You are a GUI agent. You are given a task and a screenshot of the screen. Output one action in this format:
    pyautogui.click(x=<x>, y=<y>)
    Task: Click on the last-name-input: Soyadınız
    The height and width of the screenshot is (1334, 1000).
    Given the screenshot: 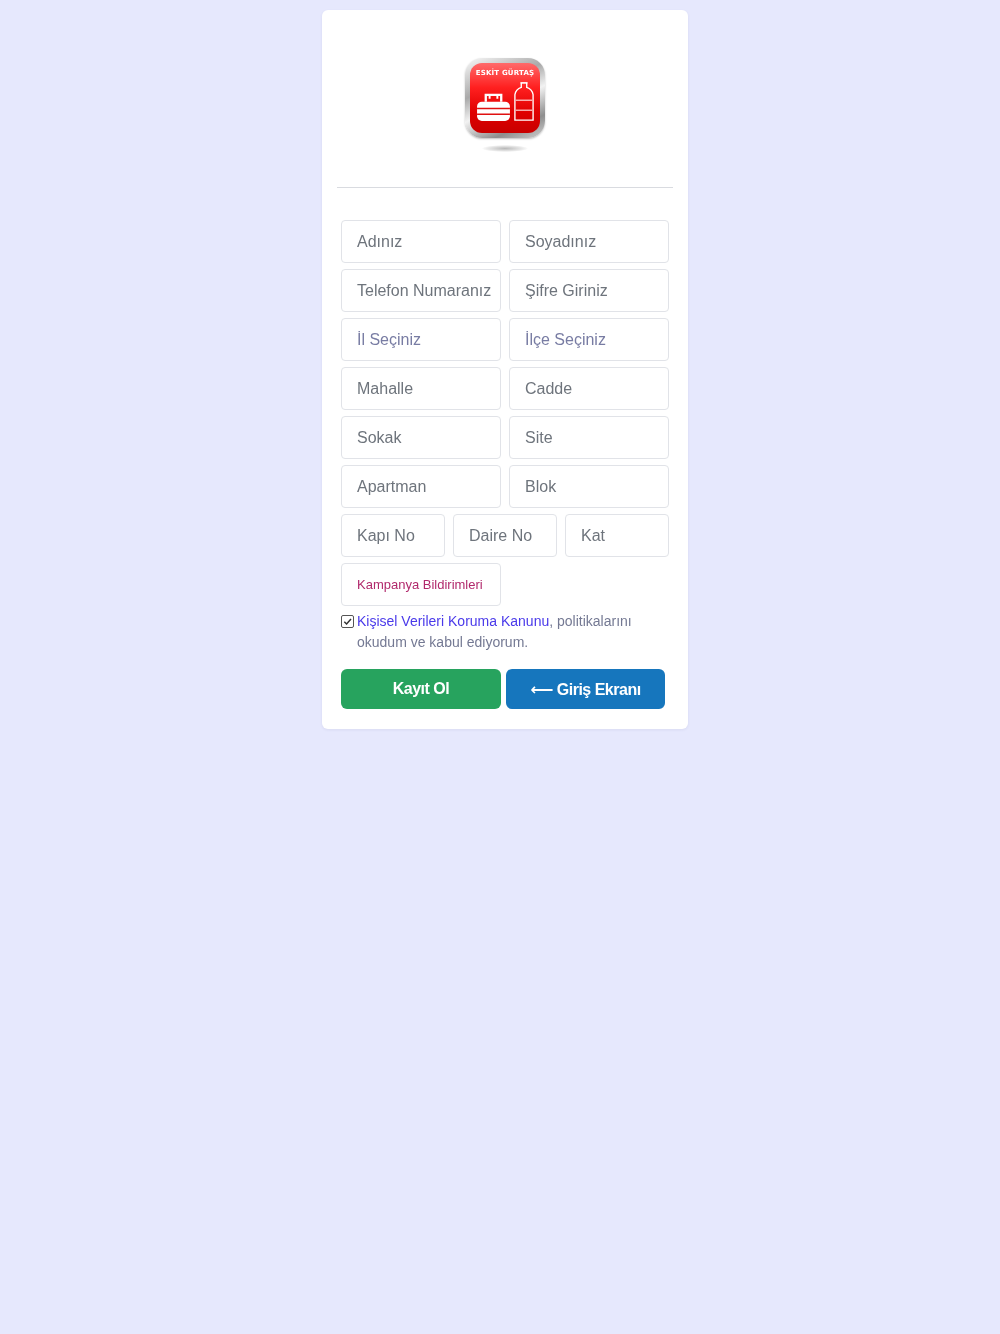 What is the action you would take?
    pyautogui.click(x=589, y=241)
    